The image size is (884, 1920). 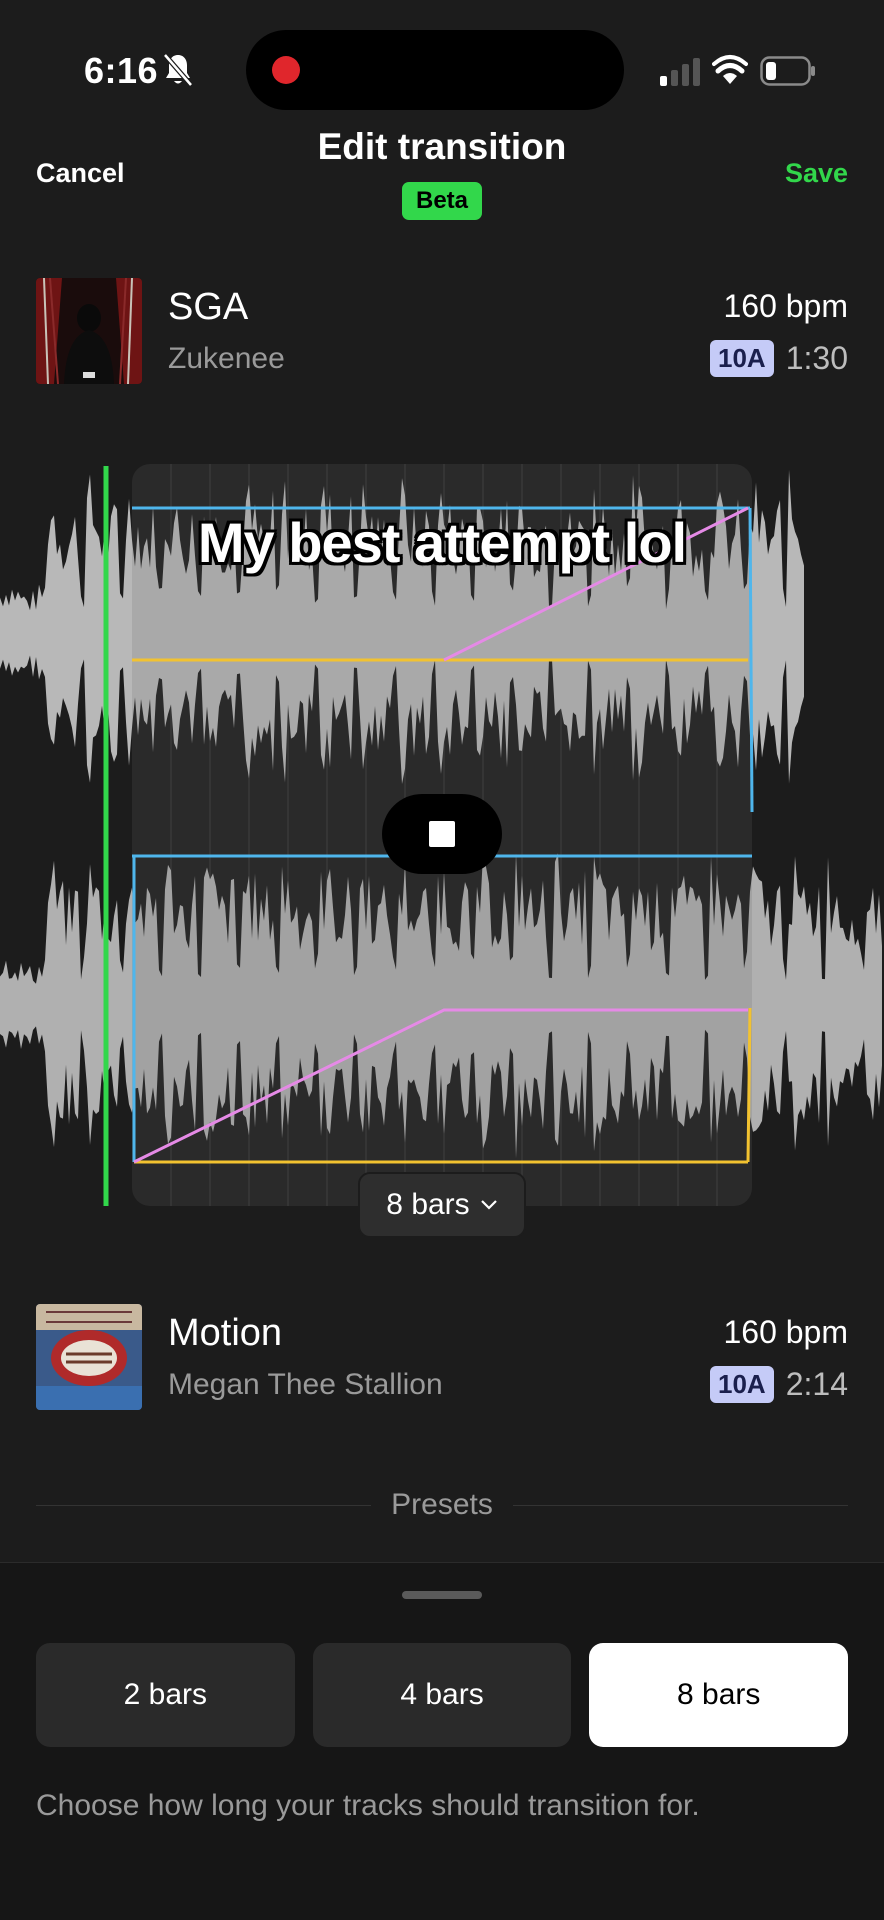 What do you see at coordinates (787, 71) in the screenshot?
I see `battery-icon` at bounding box center [787, 71].